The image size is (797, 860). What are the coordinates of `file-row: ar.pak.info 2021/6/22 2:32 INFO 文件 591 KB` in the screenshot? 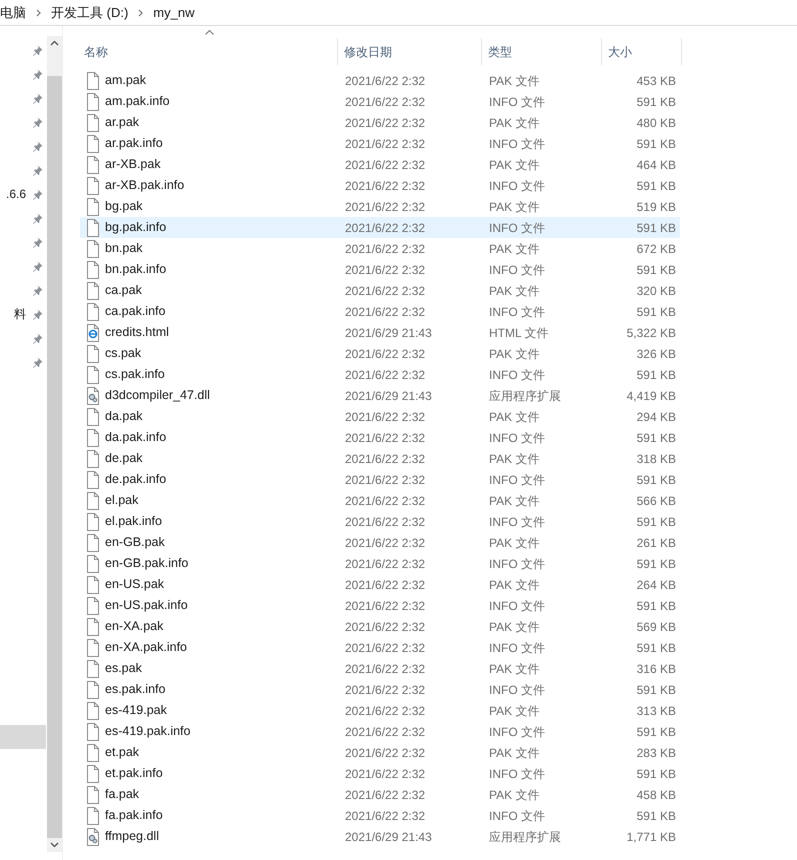 It's located at (380, 143).